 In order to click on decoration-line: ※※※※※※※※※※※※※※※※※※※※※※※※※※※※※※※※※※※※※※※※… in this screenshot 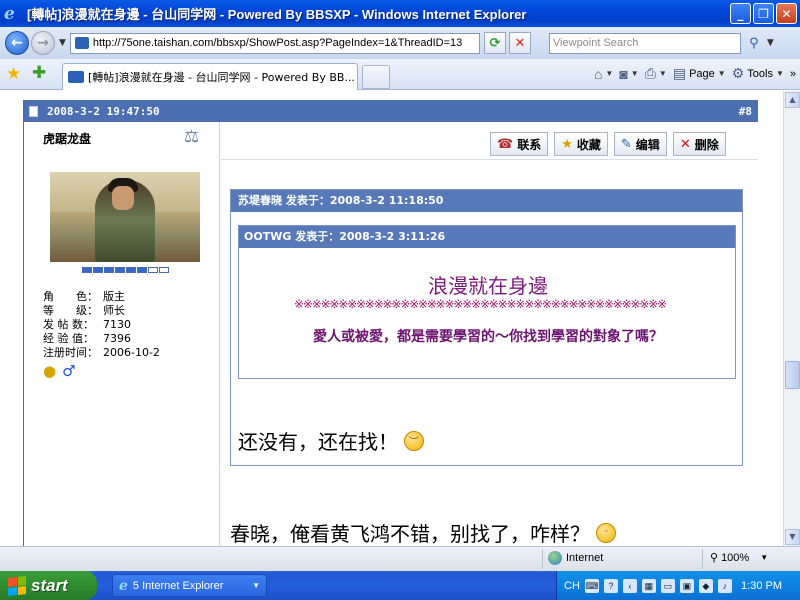, I will do `click(480, 303)`.